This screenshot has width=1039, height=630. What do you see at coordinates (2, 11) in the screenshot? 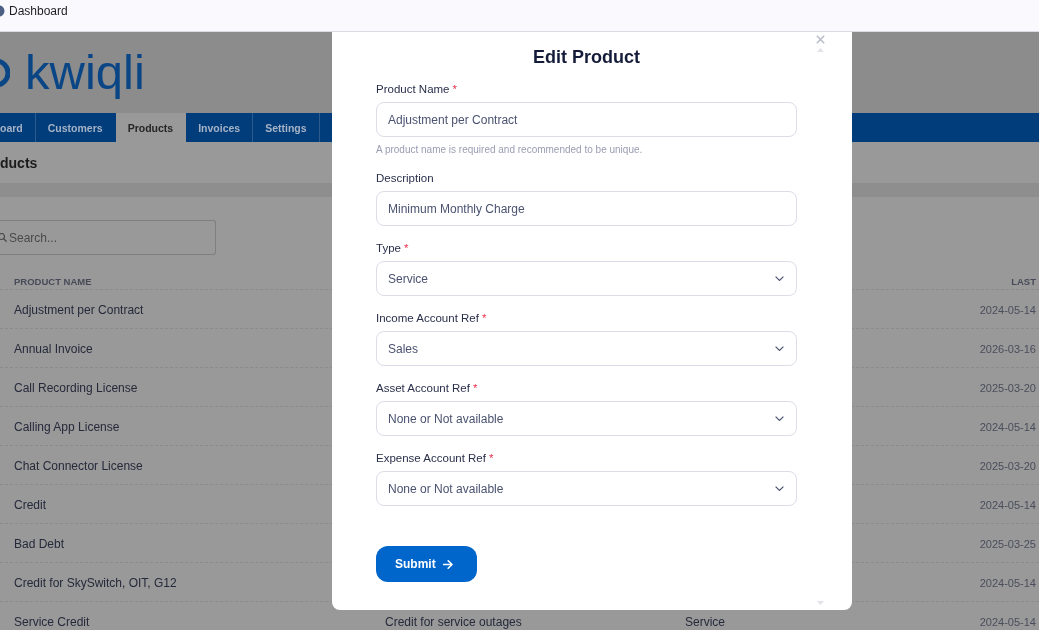
I see `site-icon` at bounding box center [2, 11].